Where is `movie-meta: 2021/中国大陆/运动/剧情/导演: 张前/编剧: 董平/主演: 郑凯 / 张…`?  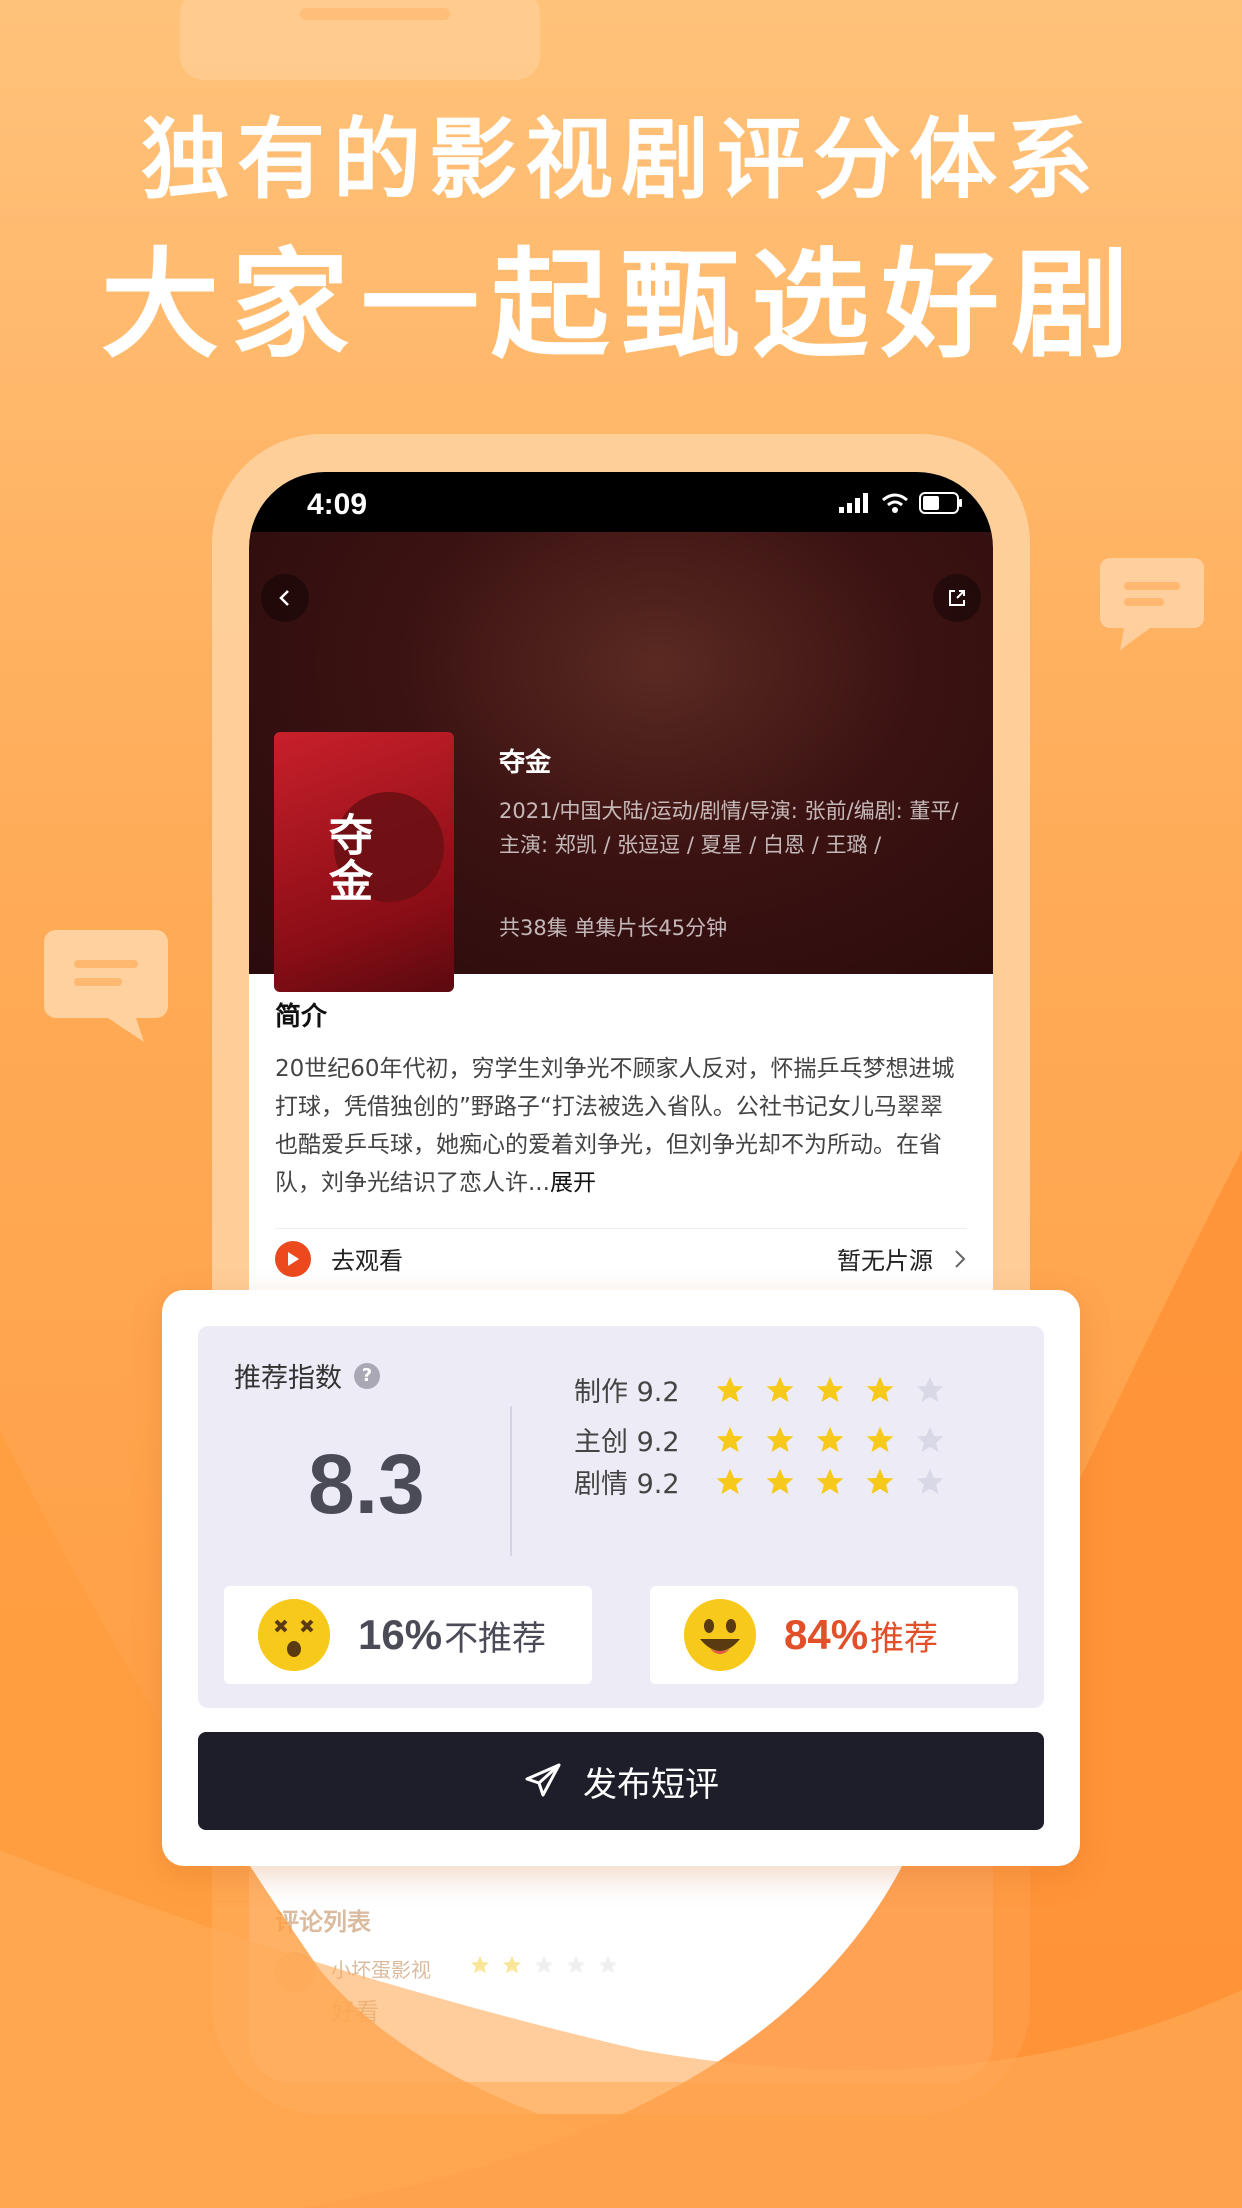 movie-meta: 2021/中国大陆/运动/剧情/导演: 张前/编剧: 董平/主演: 郑凯 / 张… is located at coordinates (729, 828).